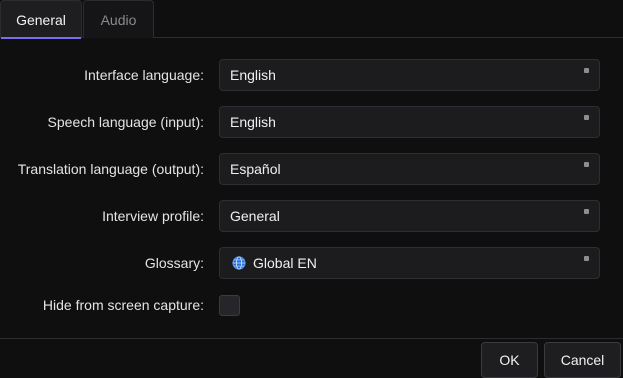 The height and width of the screenshot is (378, 623). Describe the element at coordinates (153, 216) in the screenshot. I see `interview-profile-label: Interview profile:` at that location.